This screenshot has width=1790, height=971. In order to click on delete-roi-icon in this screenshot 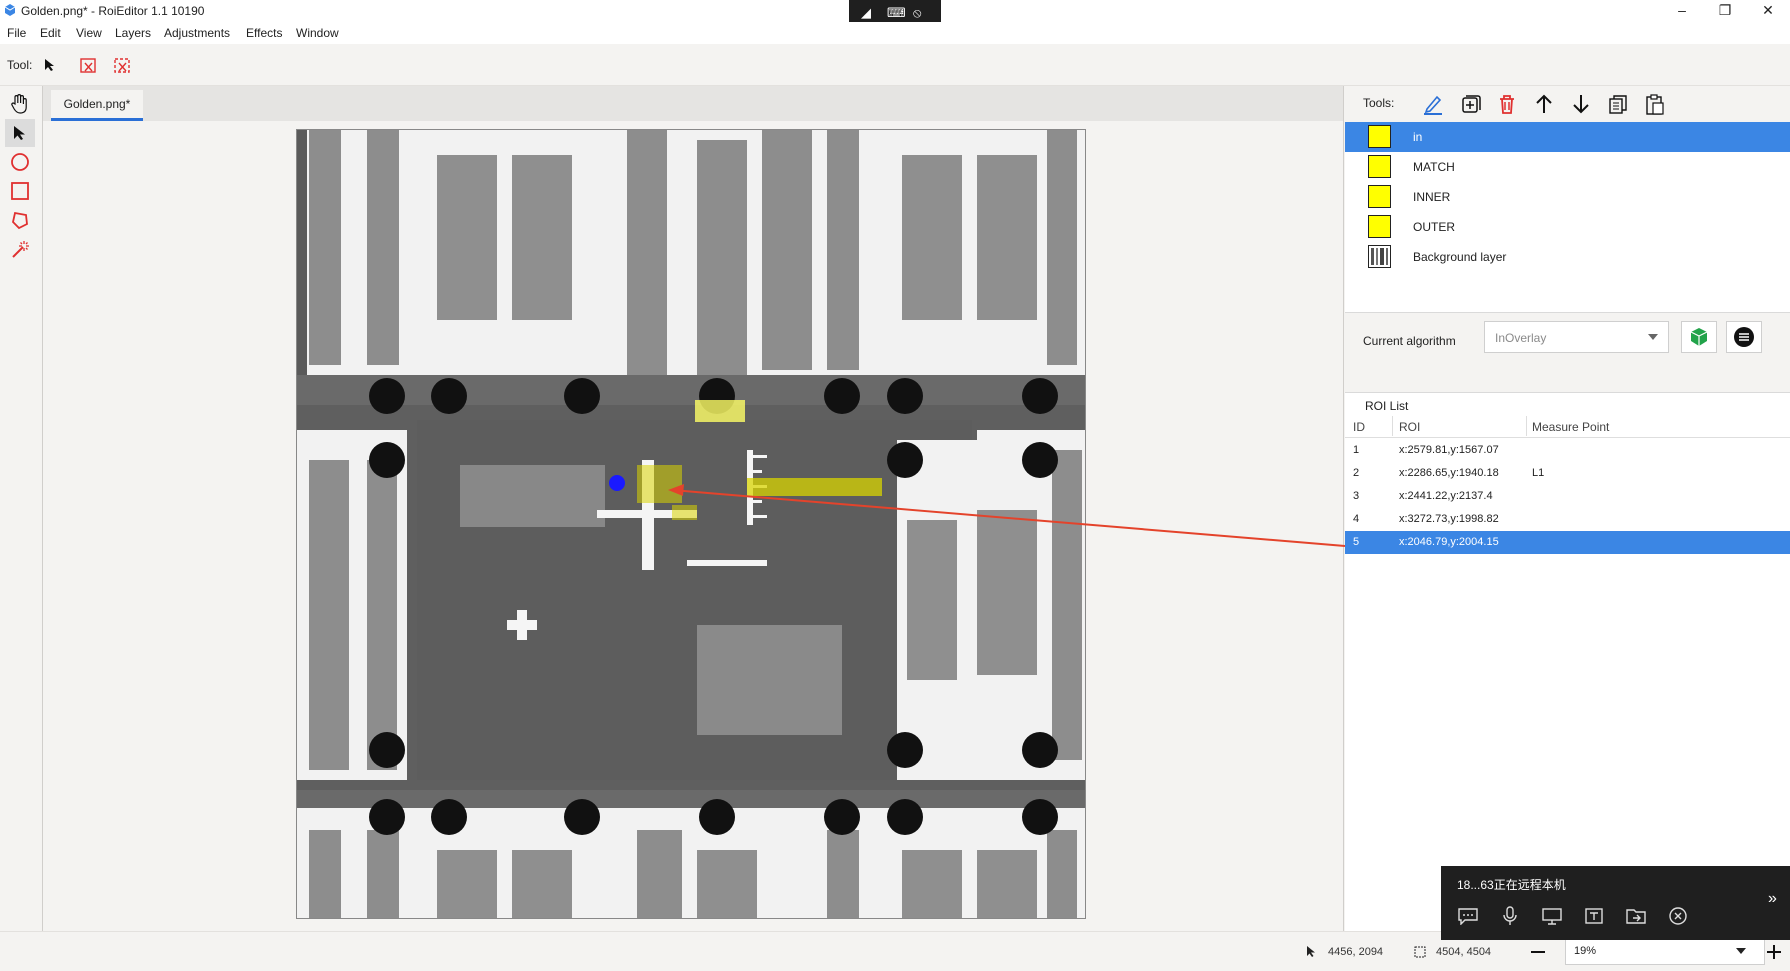, I will do `click(89, 65)`.